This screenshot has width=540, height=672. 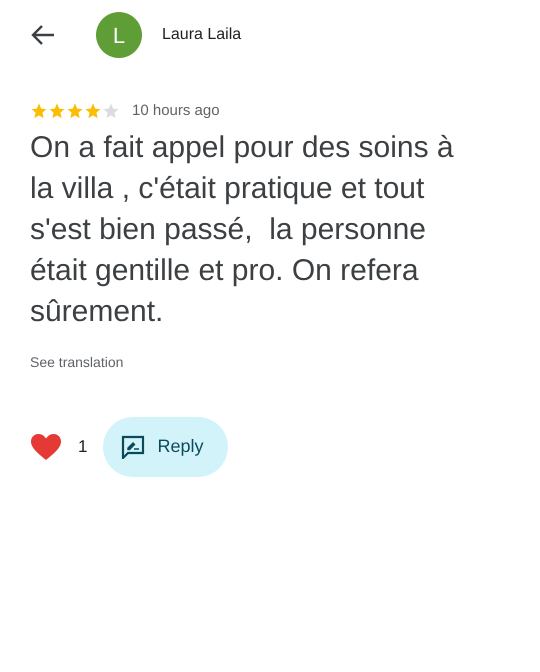 What do you see at coordinates (46, 446) in the screenshot?
I see `heart-icon` at bounding box center [46, 446].